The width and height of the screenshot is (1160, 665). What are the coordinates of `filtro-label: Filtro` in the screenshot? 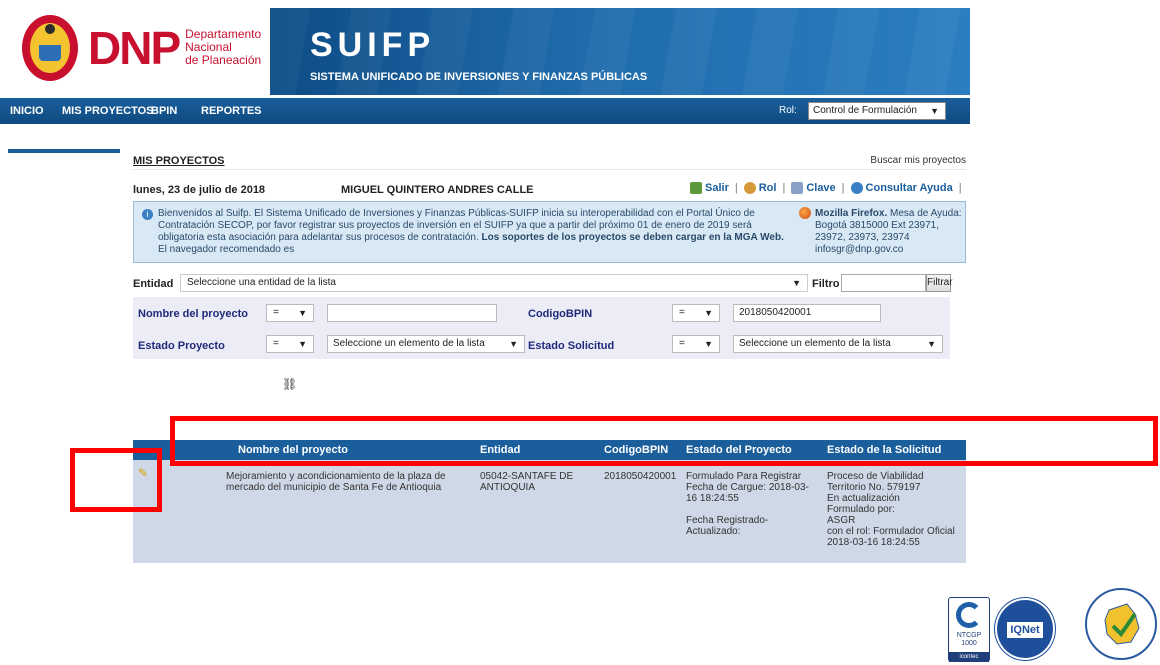 It's located at (826, 284).